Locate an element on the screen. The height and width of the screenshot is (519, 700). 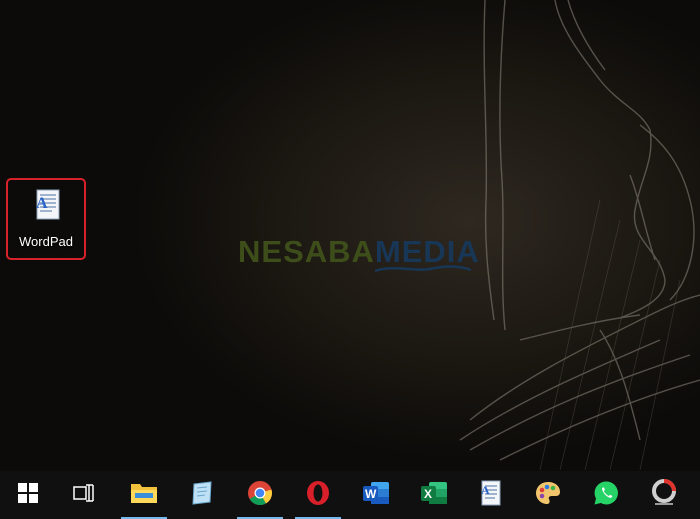
opera-icon is located at coordinates (318, 495).